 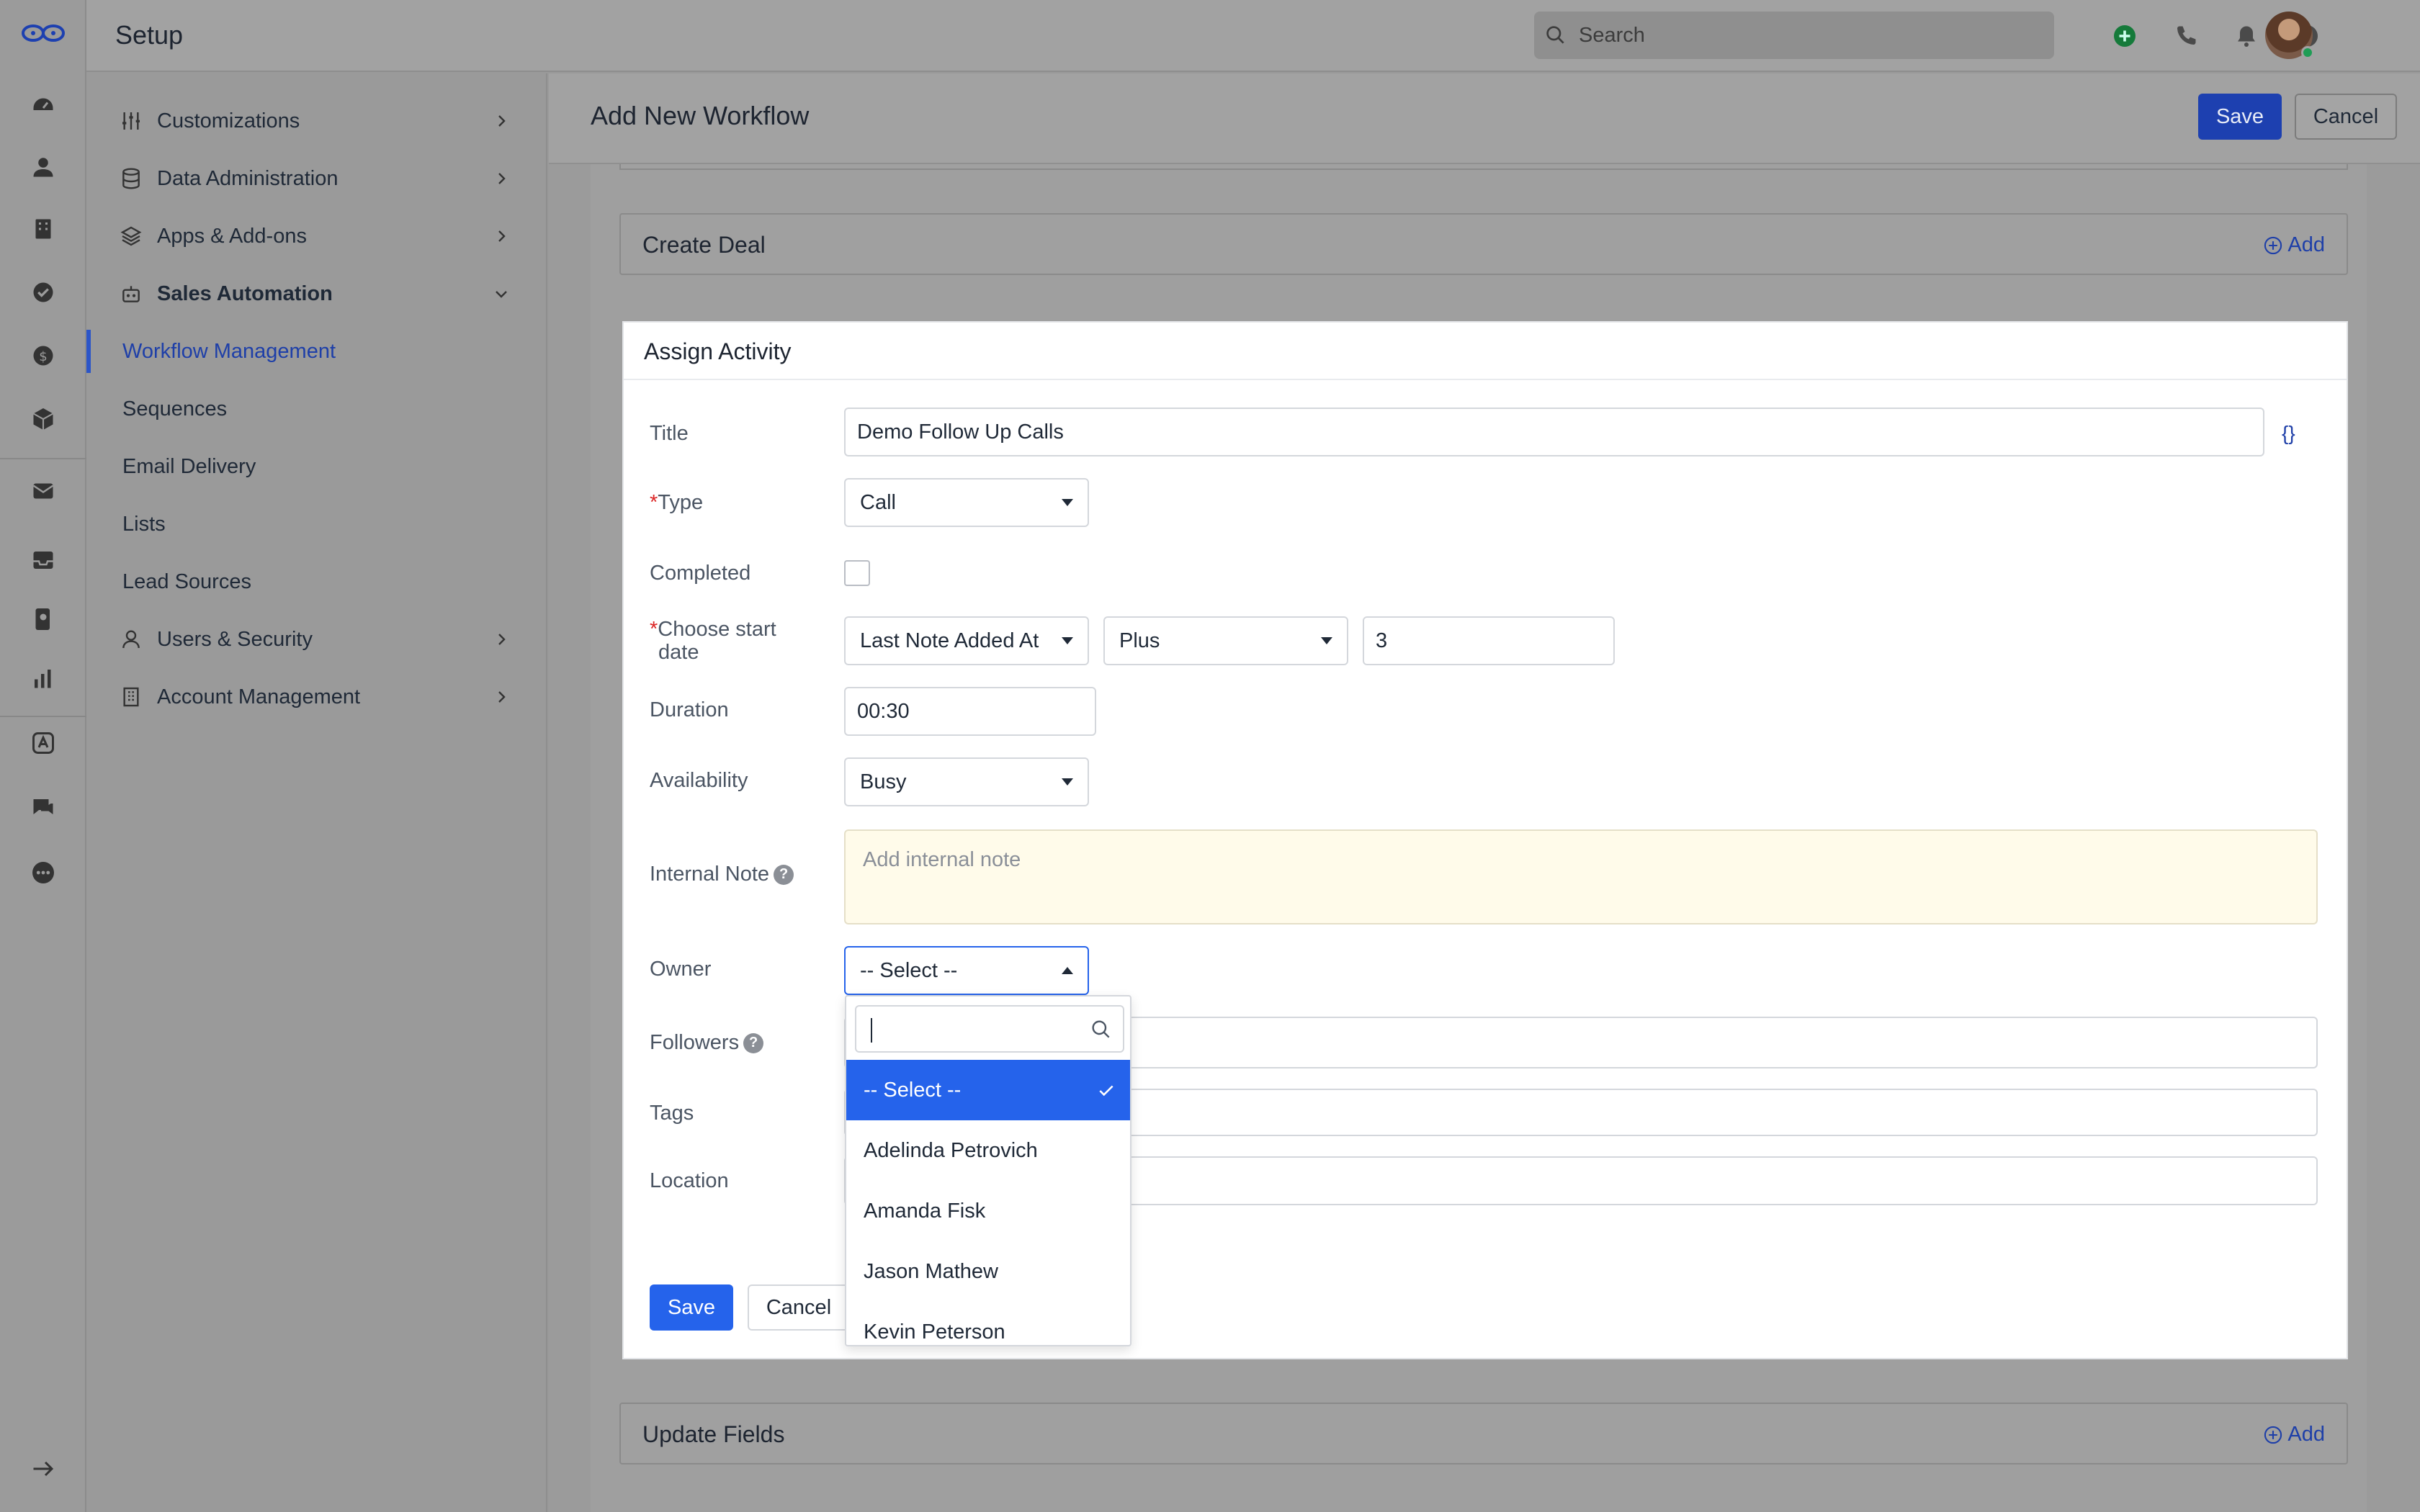 What do you see at coordinates (988, 1090) in the screenshot?
I see `owner-option-select: -- Select --` at bounding box center [988, 1090].